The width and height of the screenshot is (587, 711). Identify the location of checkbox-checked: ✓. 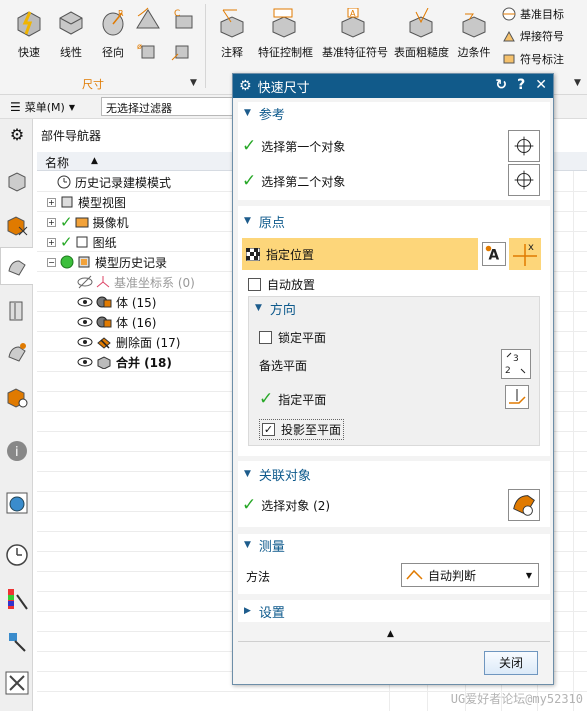
(268, 429).